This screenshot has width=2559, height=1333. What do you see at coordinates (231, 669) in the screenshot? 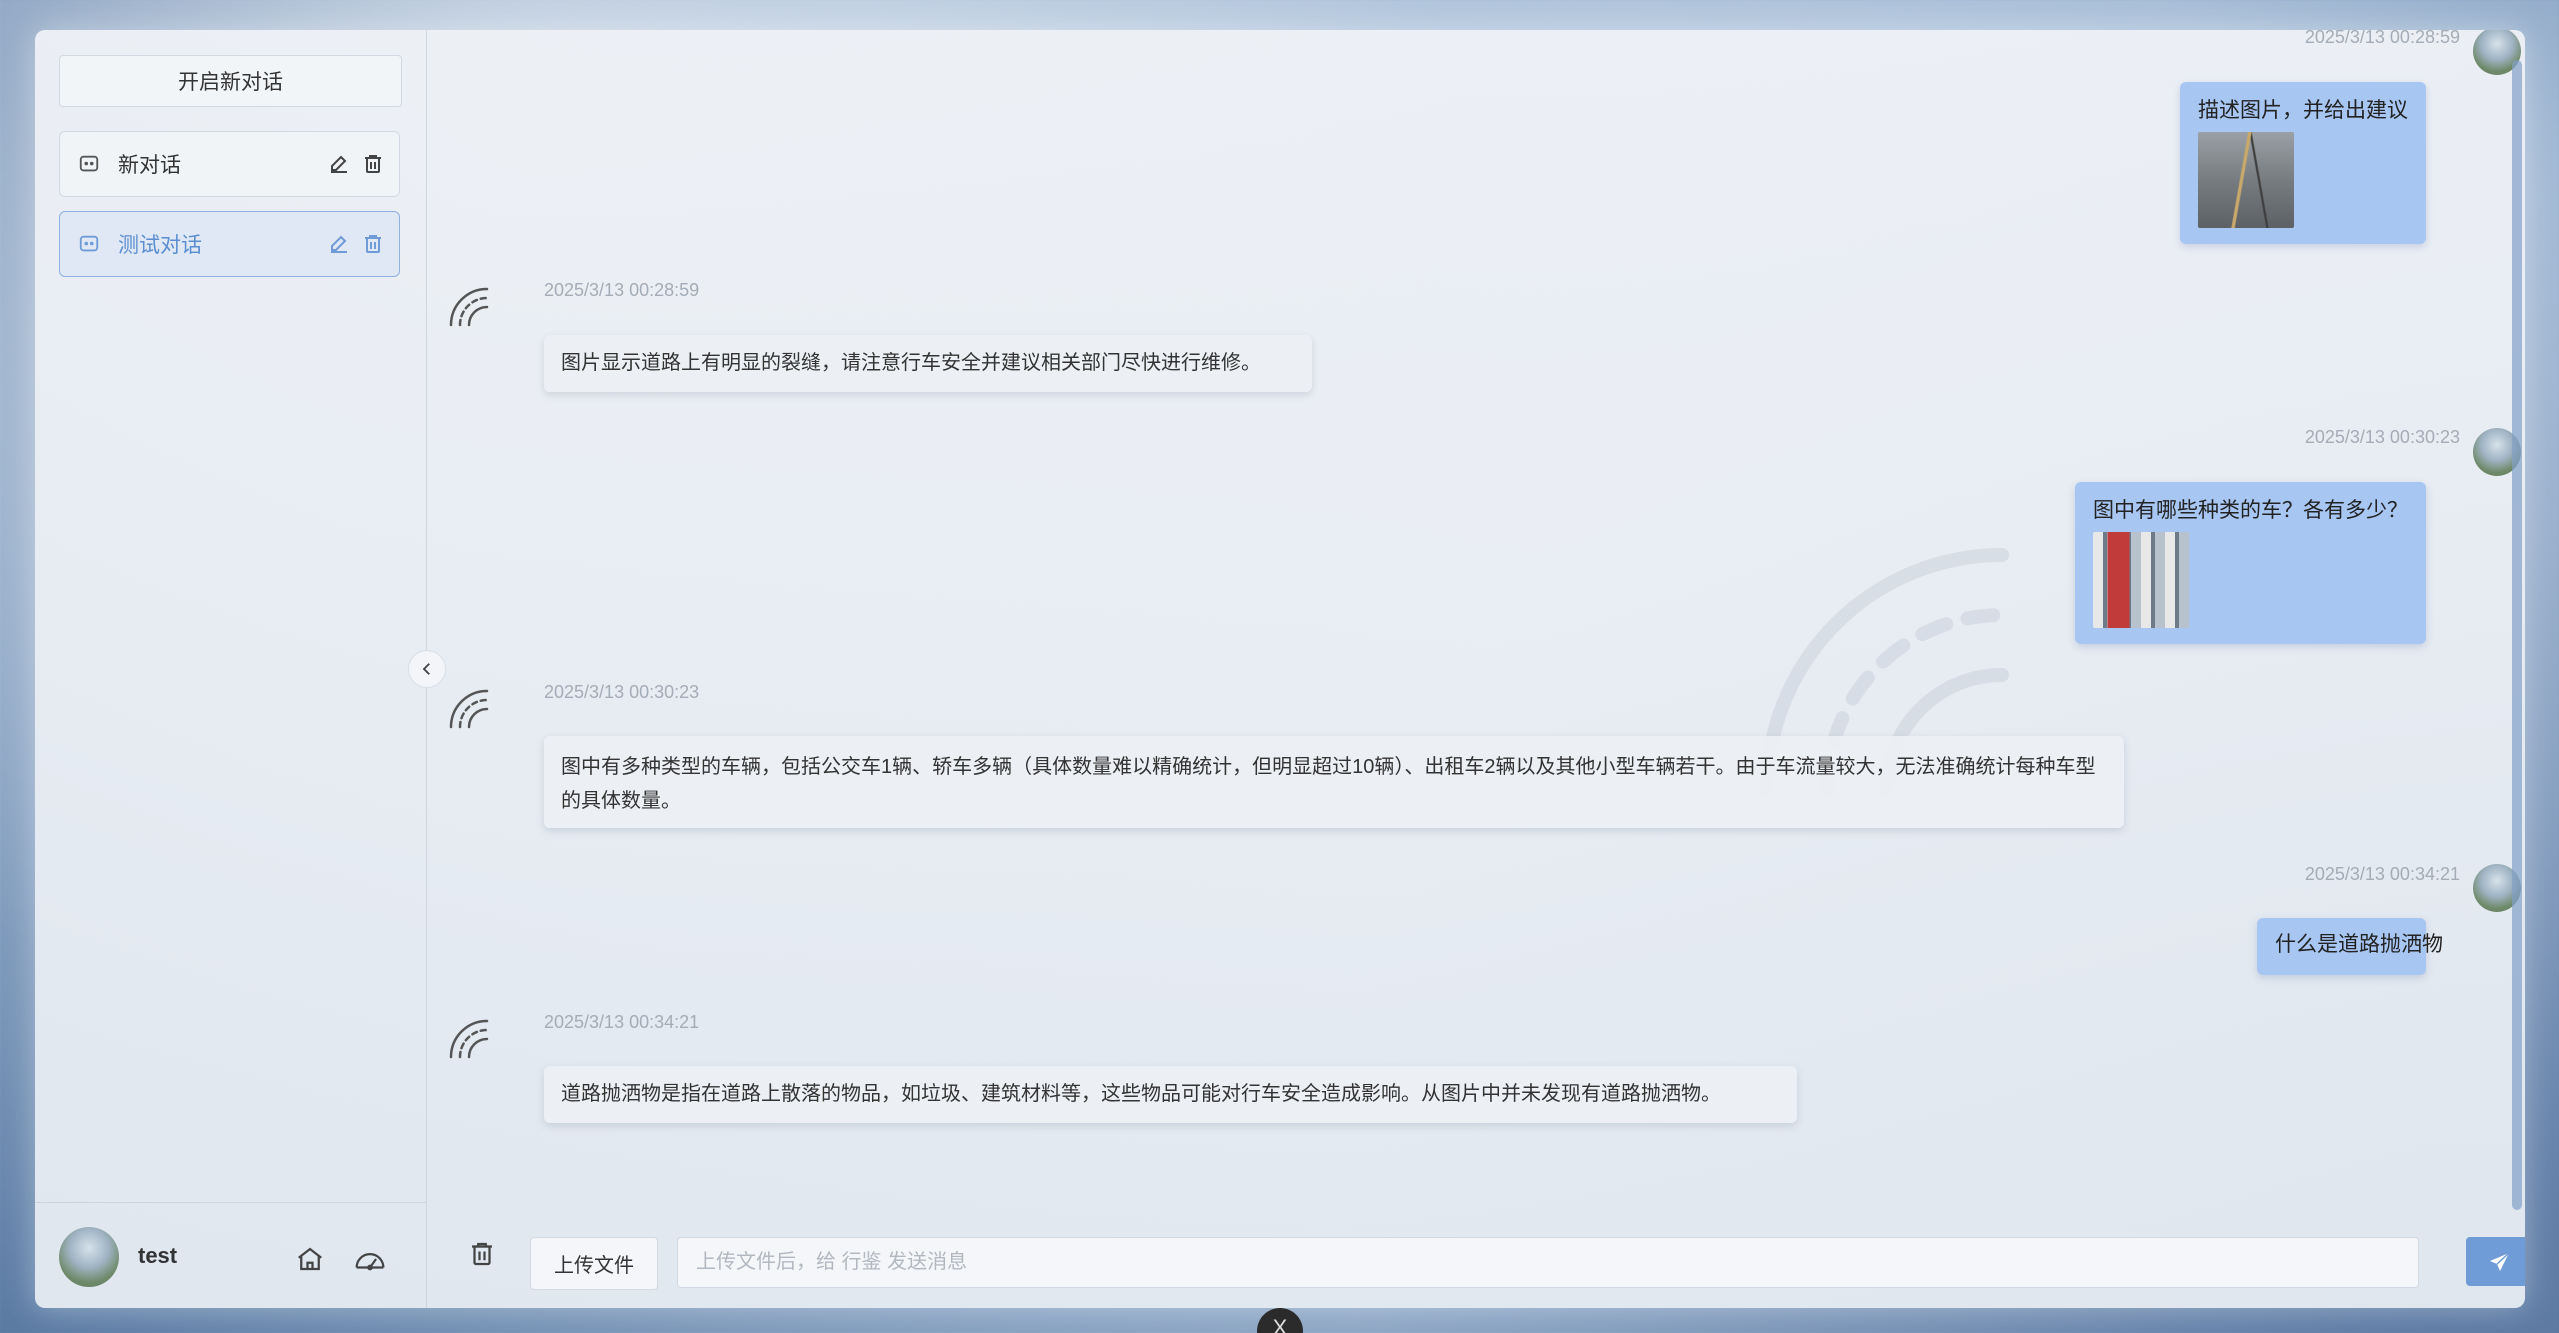
I see `sidebar: 开启新对话 新对话 测试对话 test` at bounding box center [231, 669].